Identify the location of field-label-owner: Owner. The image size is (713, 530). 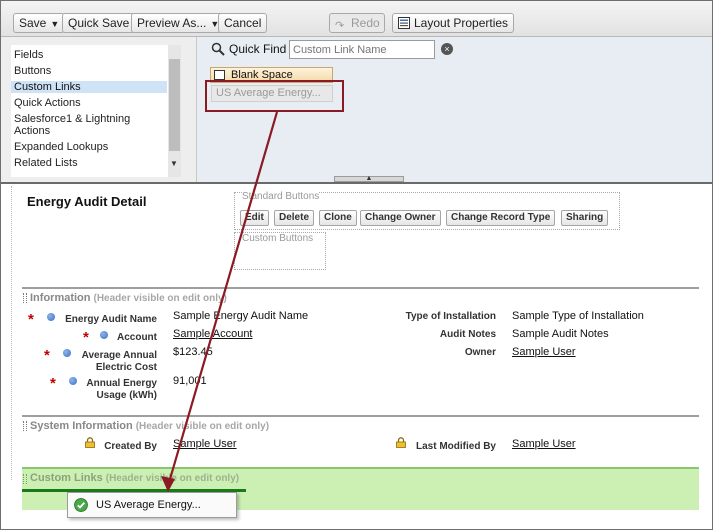
(480, 352).